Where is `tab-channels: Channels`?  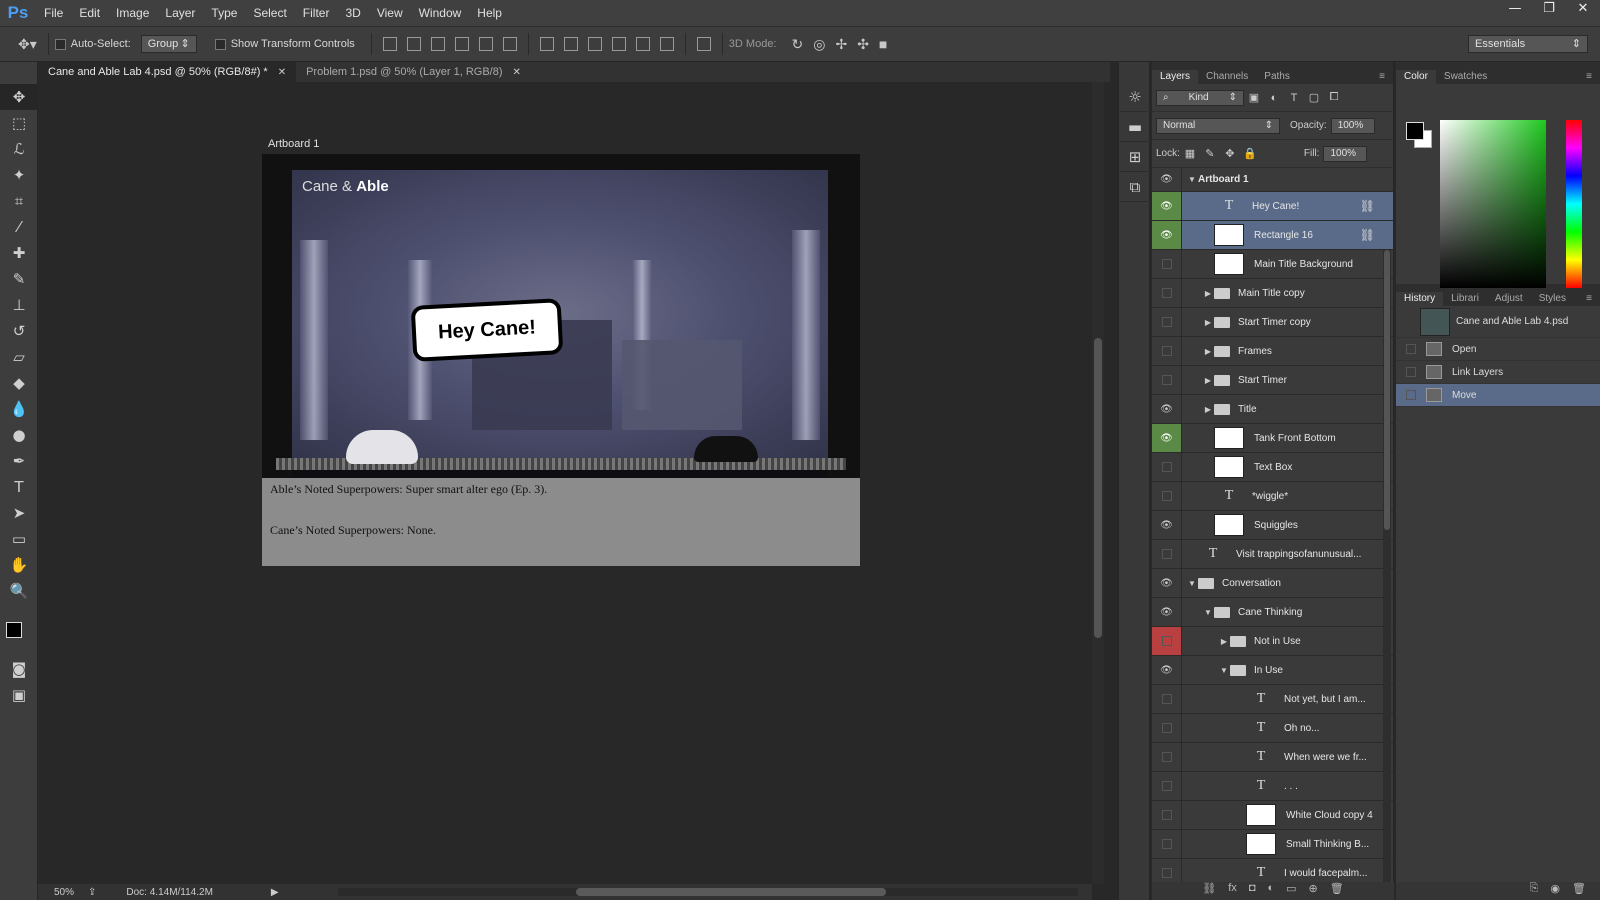
tab-channels: Channels is located at coordinates (1227, 77).